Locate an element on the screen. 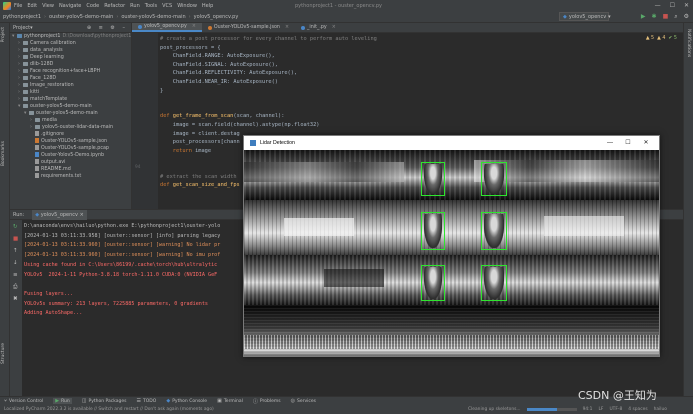 This screenshot has width=693, height=414. project-tree-item: › Deep learning is located at coordinates (70, 57).